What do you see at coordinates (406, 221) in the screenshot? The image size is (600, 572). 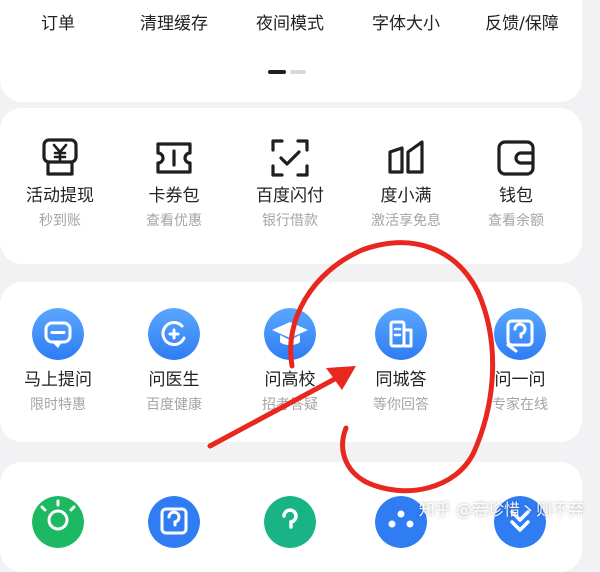 I see `duxiaoman-sub: 激活享免息` at bounding box center [406, 221].